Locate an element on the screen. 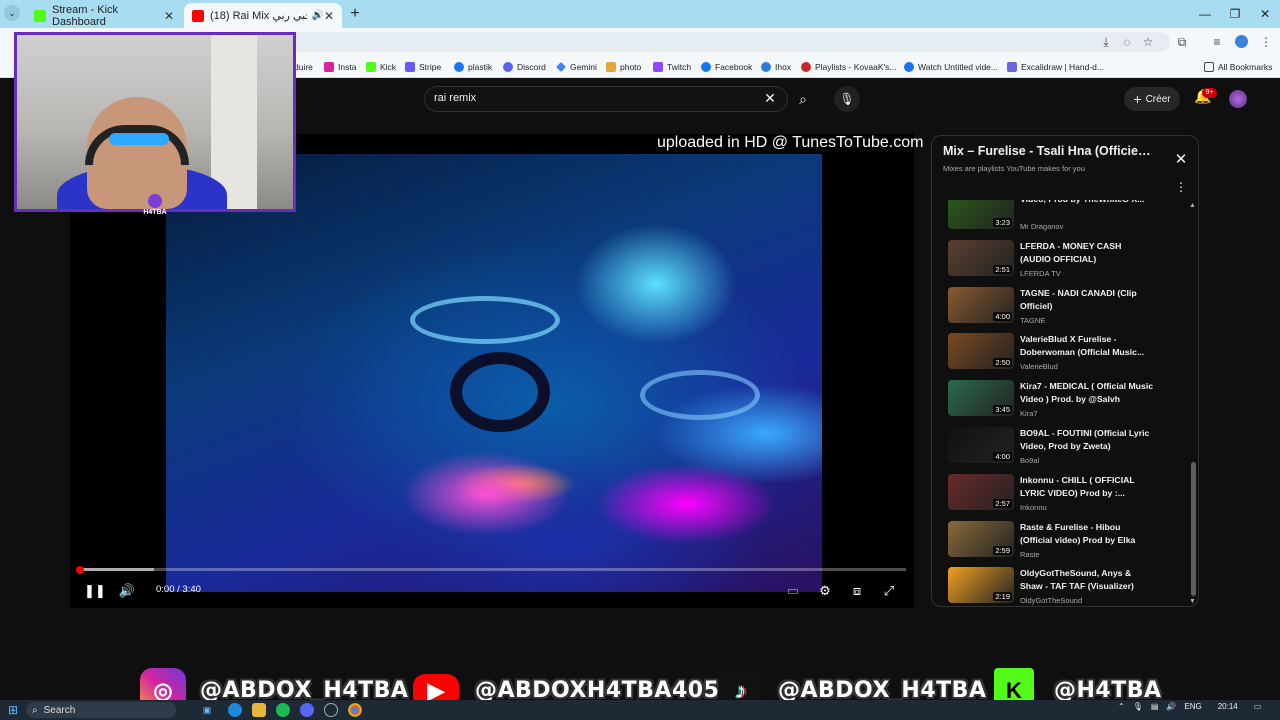 This screenshot has width=1280, height=720. video-thumbnail: 2:57 is located at coordinates (981, 491).